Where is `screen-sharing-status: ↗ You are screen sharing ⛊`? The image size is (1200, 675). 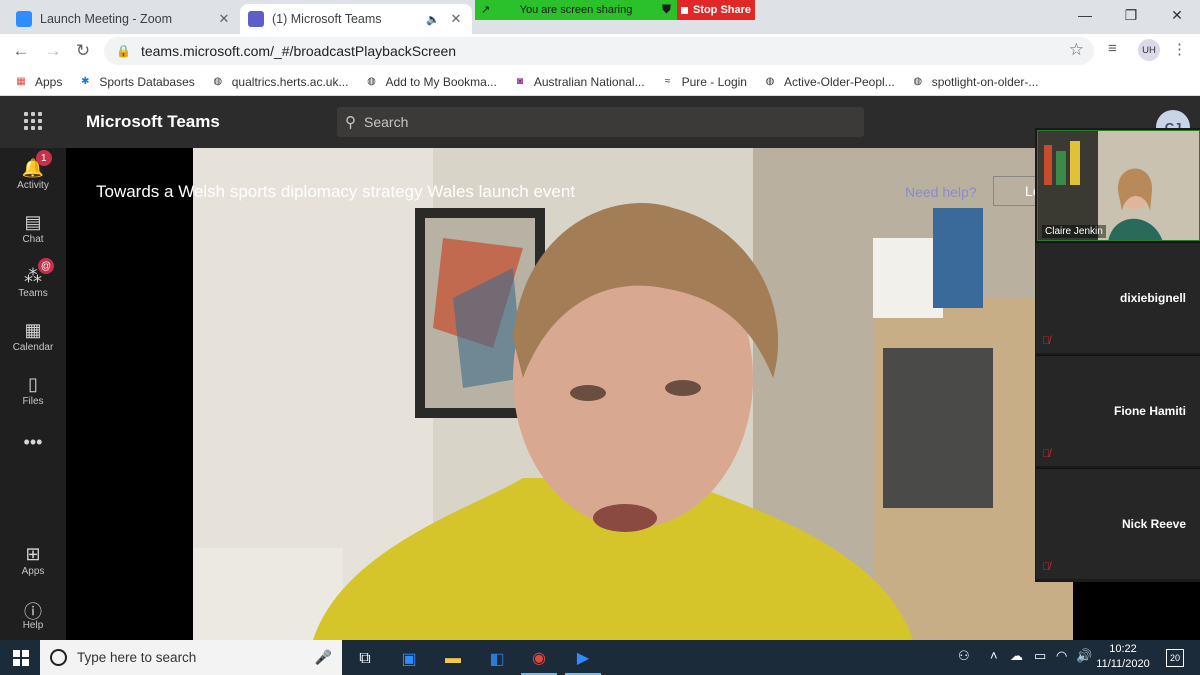
screen-sharing-status: ↗ You are screen sharing ⛊ is located at coordinates (576, 10).